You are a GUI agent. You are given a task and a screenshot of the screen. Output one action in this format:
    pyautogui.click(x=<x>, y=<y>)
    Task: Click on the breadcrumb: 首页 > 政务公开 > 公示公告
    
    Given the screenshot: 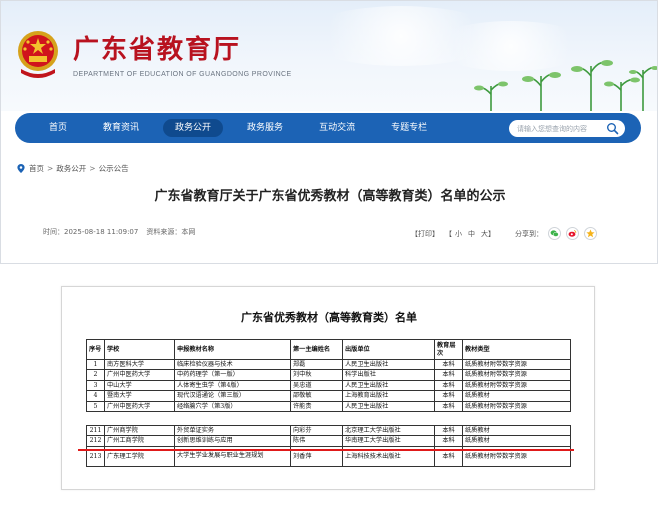 What is the action you would take?
    pyautogui.click(x=73, y=168)
    